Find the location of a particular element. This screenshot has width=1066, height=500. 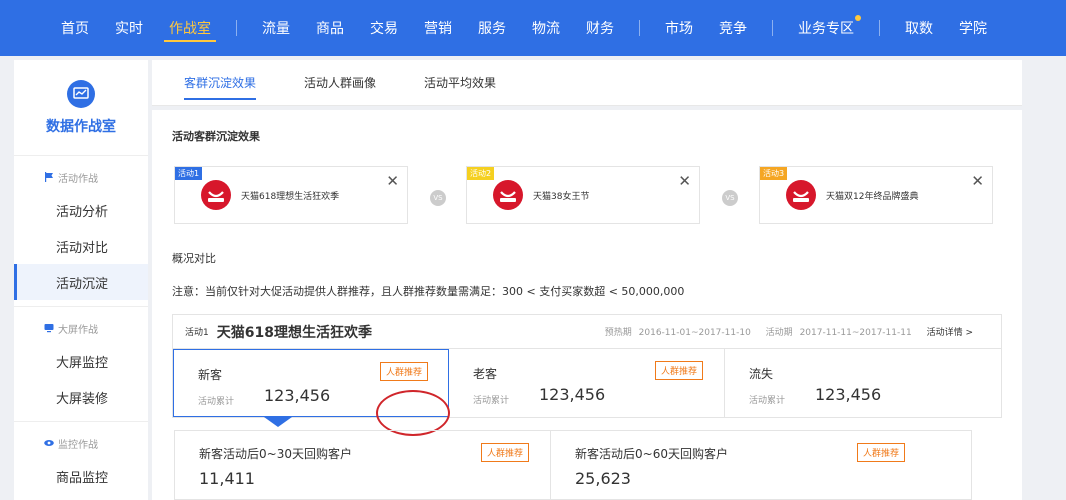

sidebar-group-label: 监控作战 is located at coordinates (78, 445).